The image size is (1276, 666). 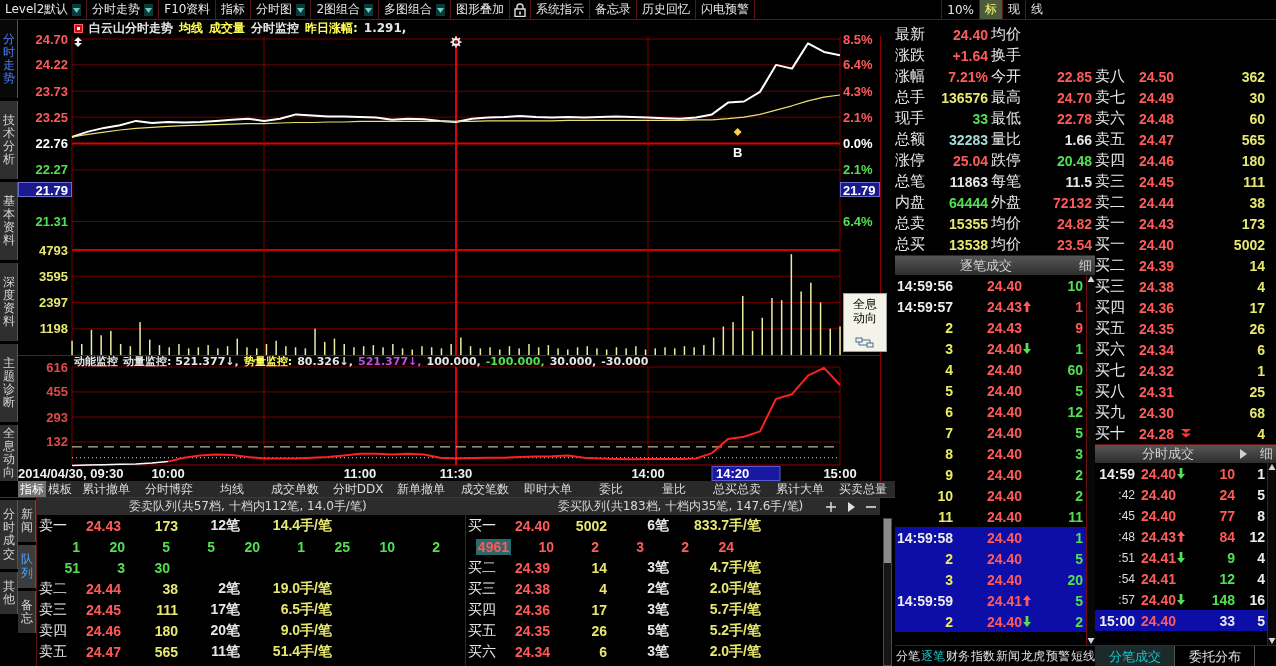 I want to click on trade-time: 6, so click(x=948, y=411).